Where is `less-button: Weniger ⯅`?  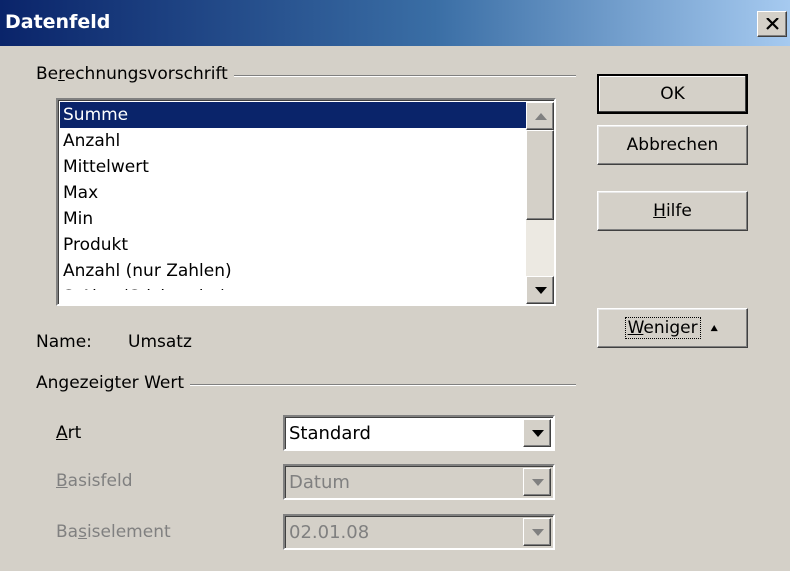 less-button: Weniger ⯅ is located at coordinates (672, 328).